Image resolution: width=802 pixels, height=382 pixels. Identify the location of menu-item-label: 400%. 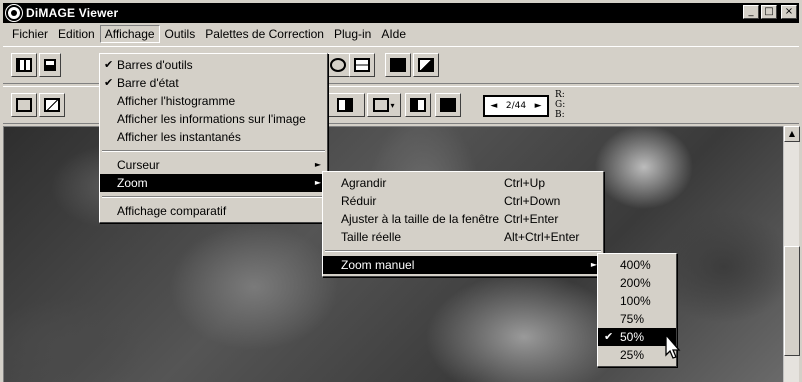
(635, 265).